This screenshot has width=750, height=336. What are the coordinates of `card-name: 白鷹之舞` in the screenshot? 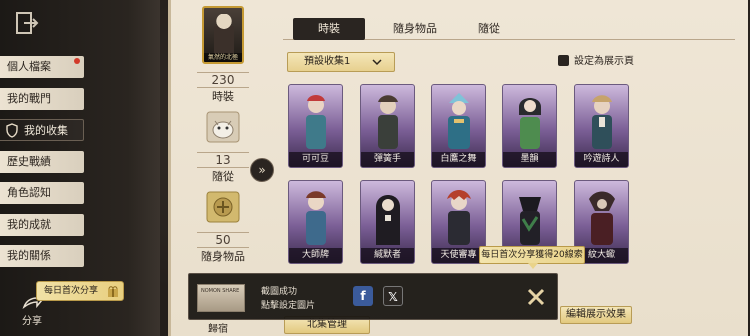 It's located at (458, 159).